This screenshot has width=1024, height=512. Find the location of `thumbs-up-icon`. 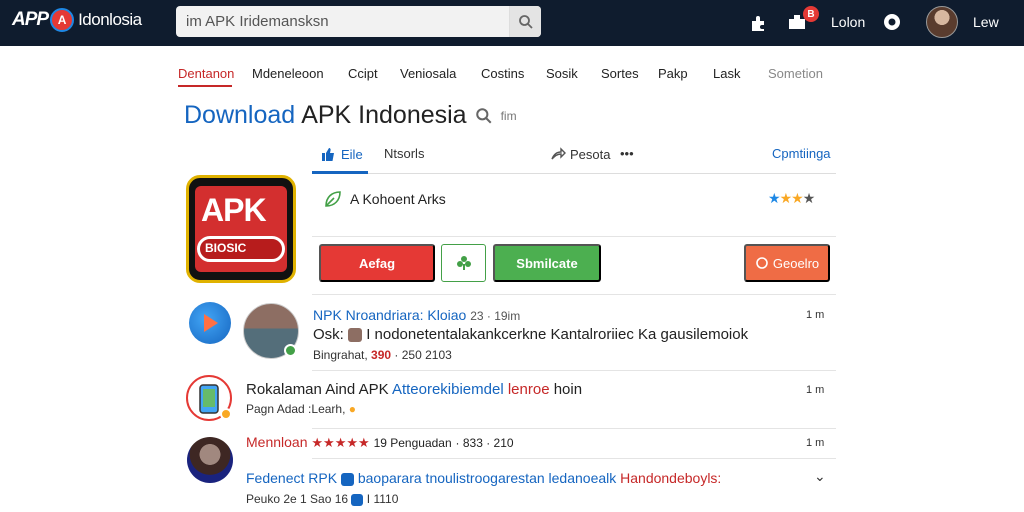

thumbs-up-icon is located at coordinates (328, 154).